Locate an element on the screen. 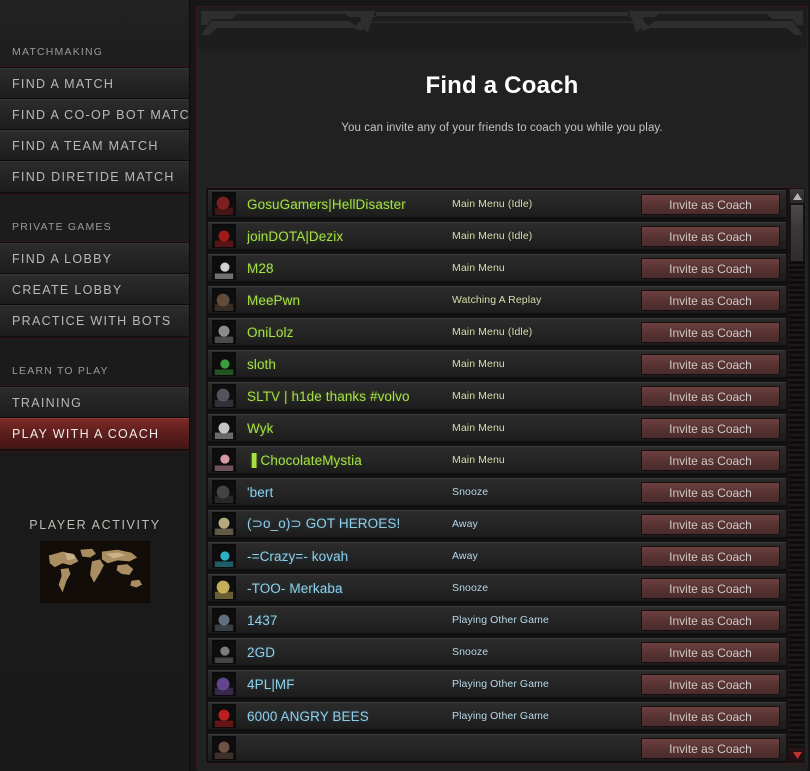  friend-row: 'bert Snooze Invite as Coach is located at coordinates (497, 492).